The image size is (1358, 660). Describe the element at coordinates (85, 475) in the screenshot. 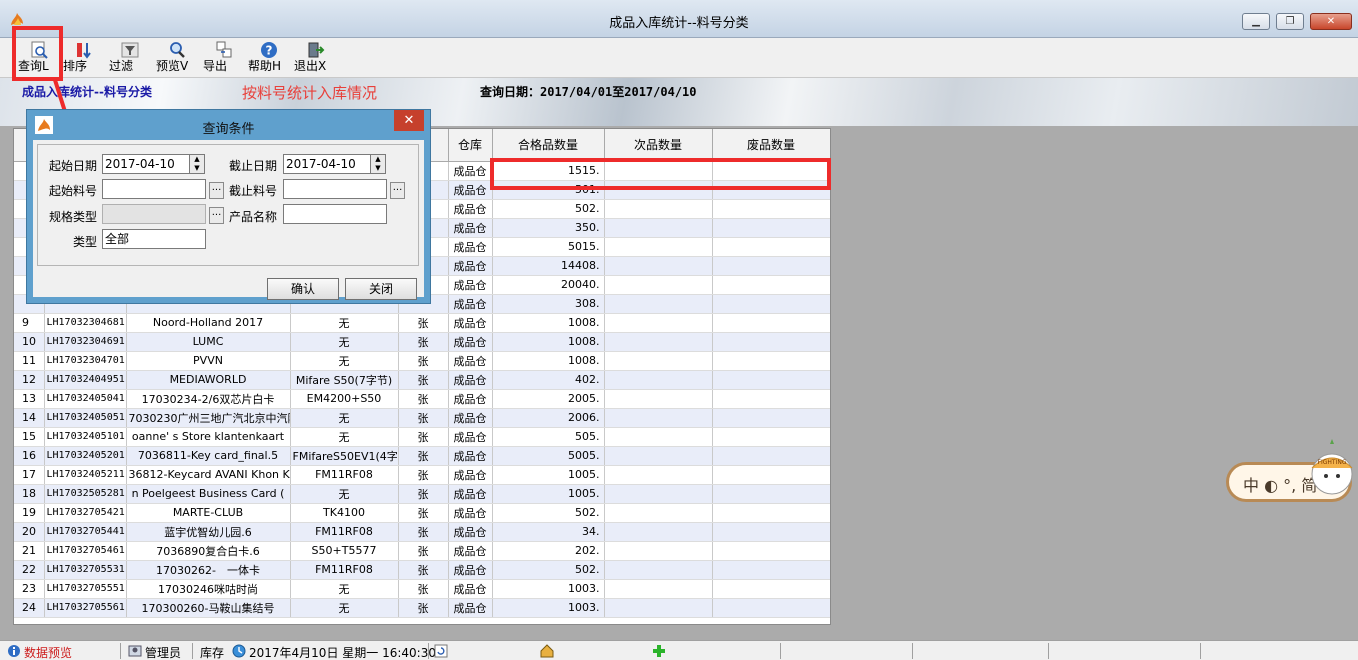

I see `grid-cell-code: LH17032405211` at that location.